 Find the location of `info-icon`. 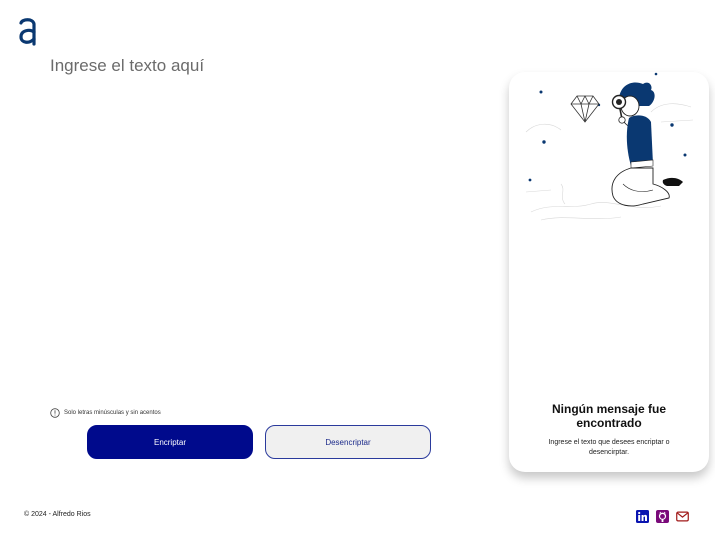

info-icon is located at coordinates (55, 413).